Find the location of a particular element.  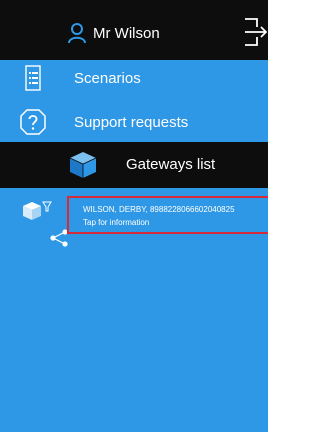

gateway-item-subtitle: Tap for information is located at coordinates (116, 222).